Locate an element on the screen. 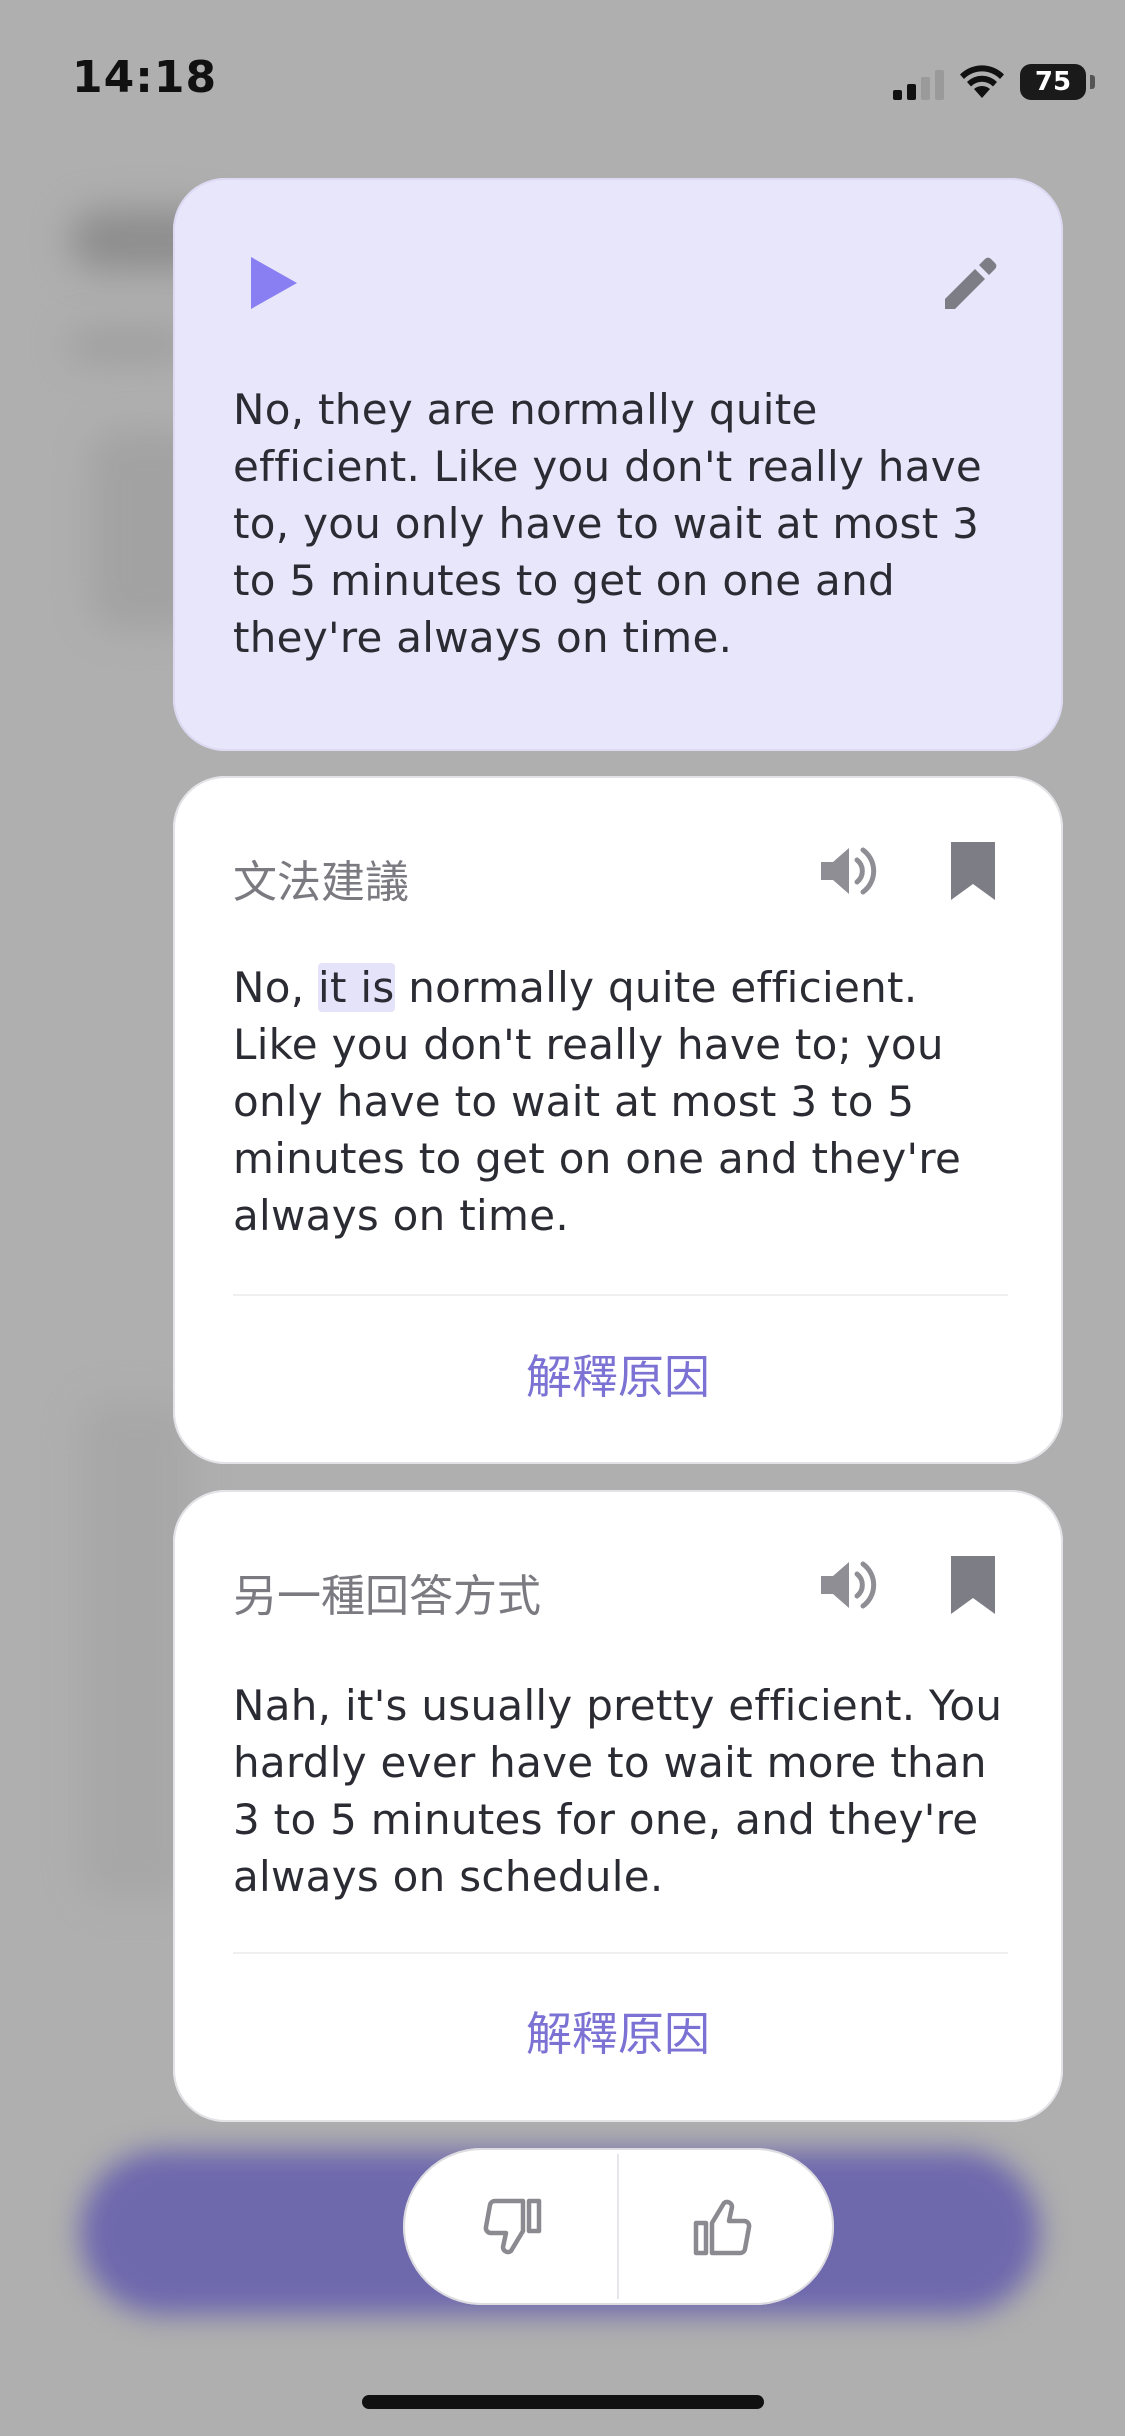  status-bar: 14:18 75 is located at coordinates (562, 75).